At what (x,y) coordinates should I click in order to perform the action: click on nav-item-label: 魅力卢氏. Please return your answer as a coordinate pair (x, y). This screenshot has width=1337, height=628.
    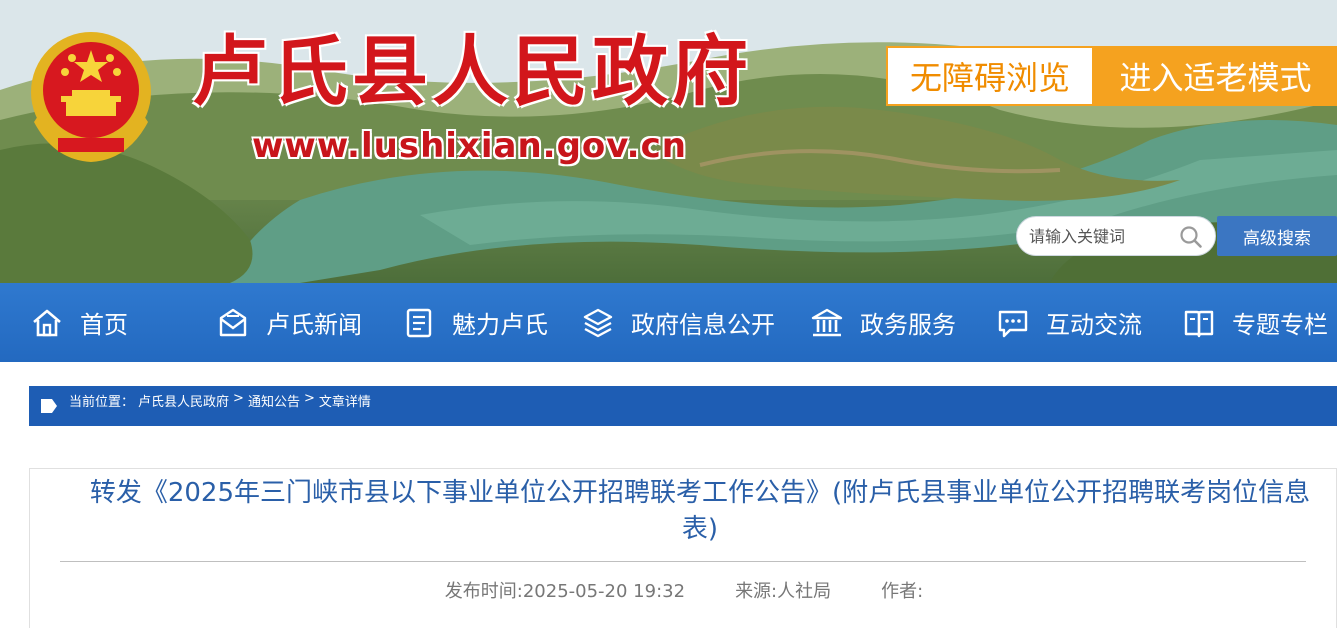
    Looking at the image, I should click on (500, 325).